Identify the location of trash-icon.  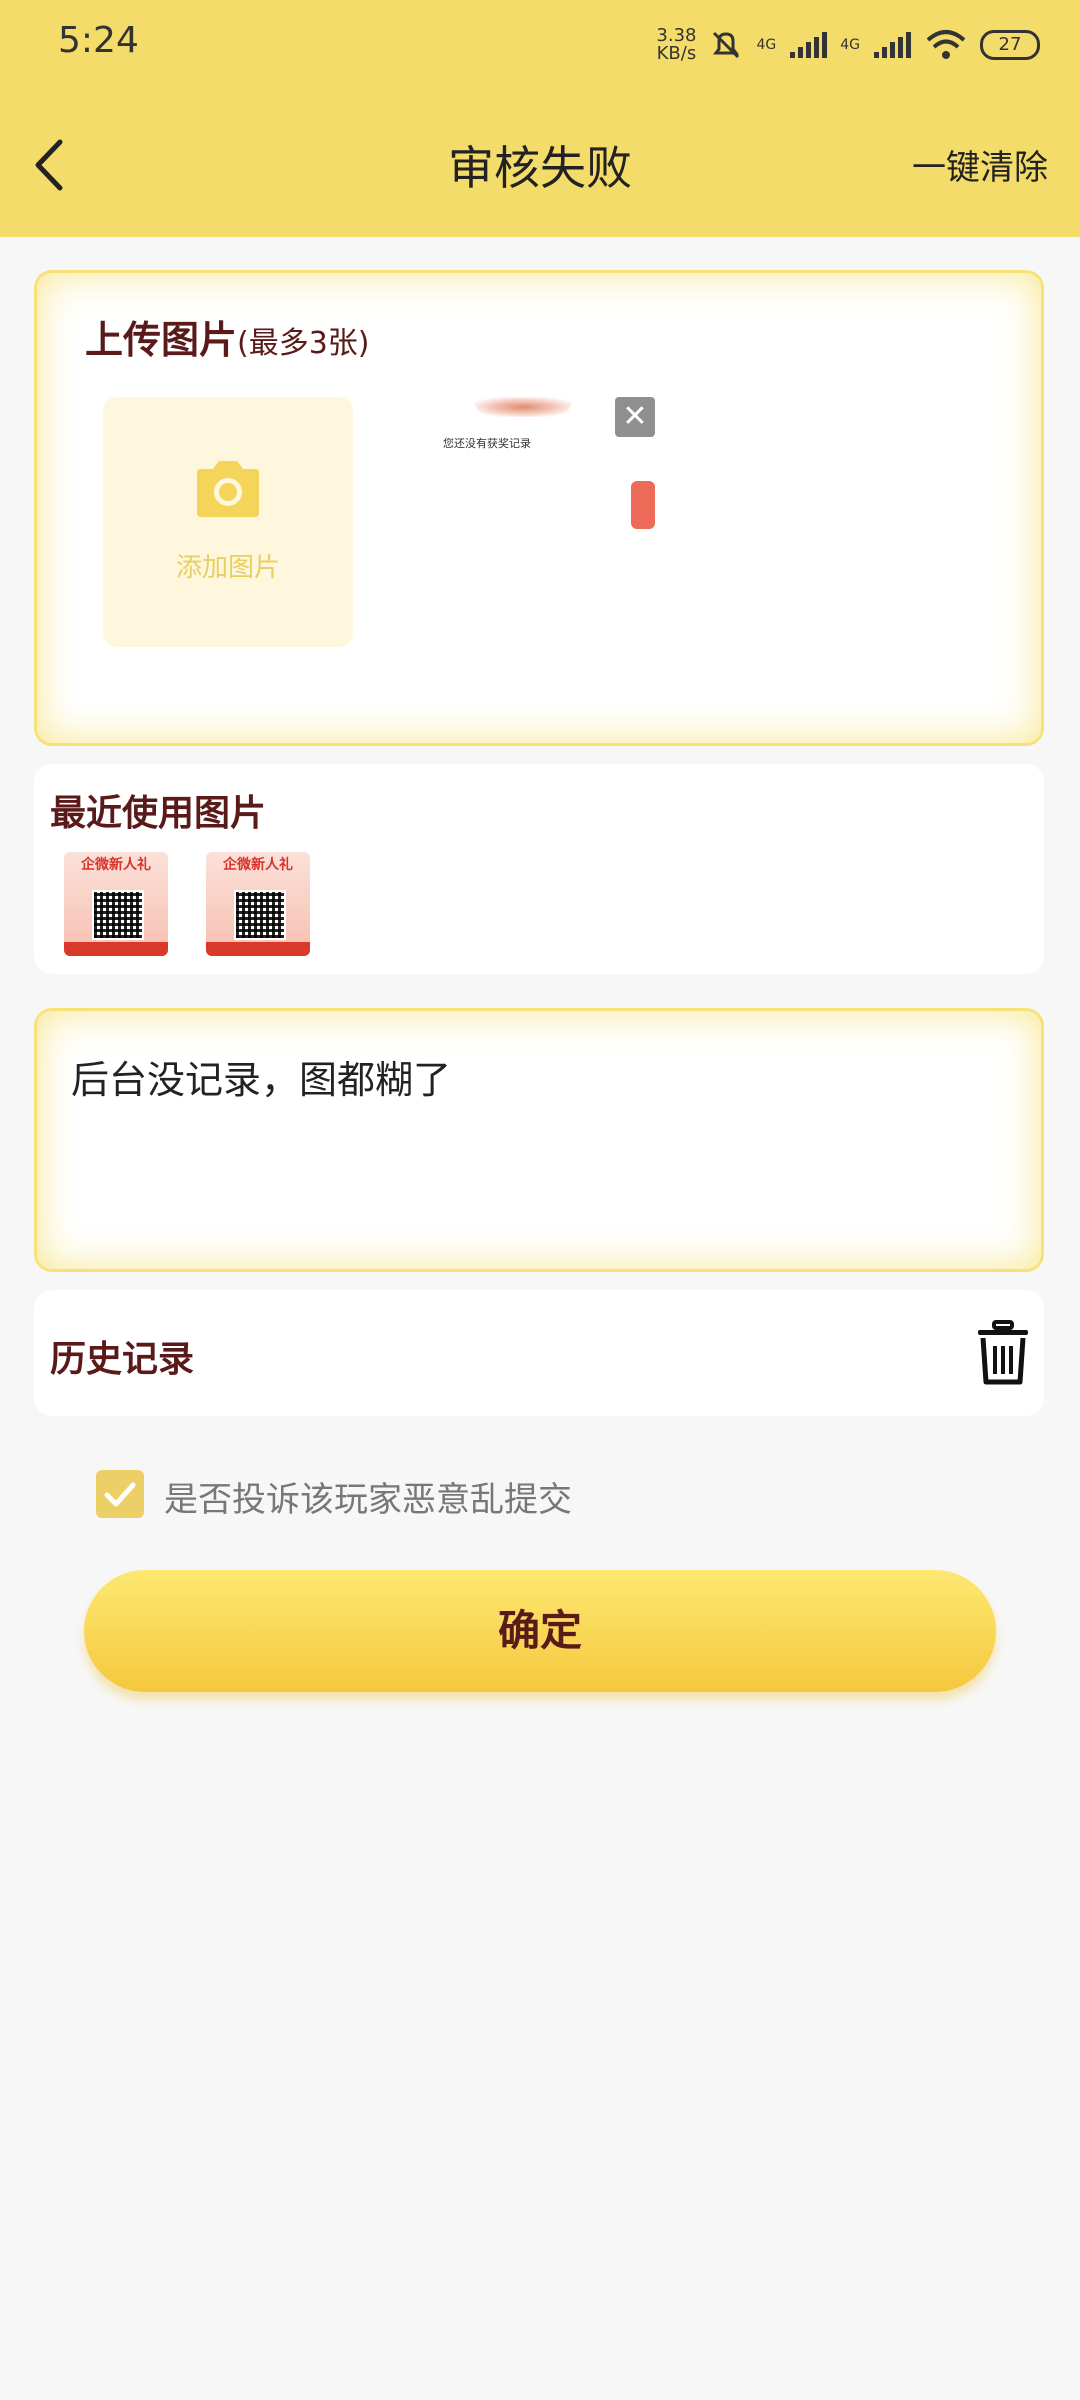
(1003, 1353).